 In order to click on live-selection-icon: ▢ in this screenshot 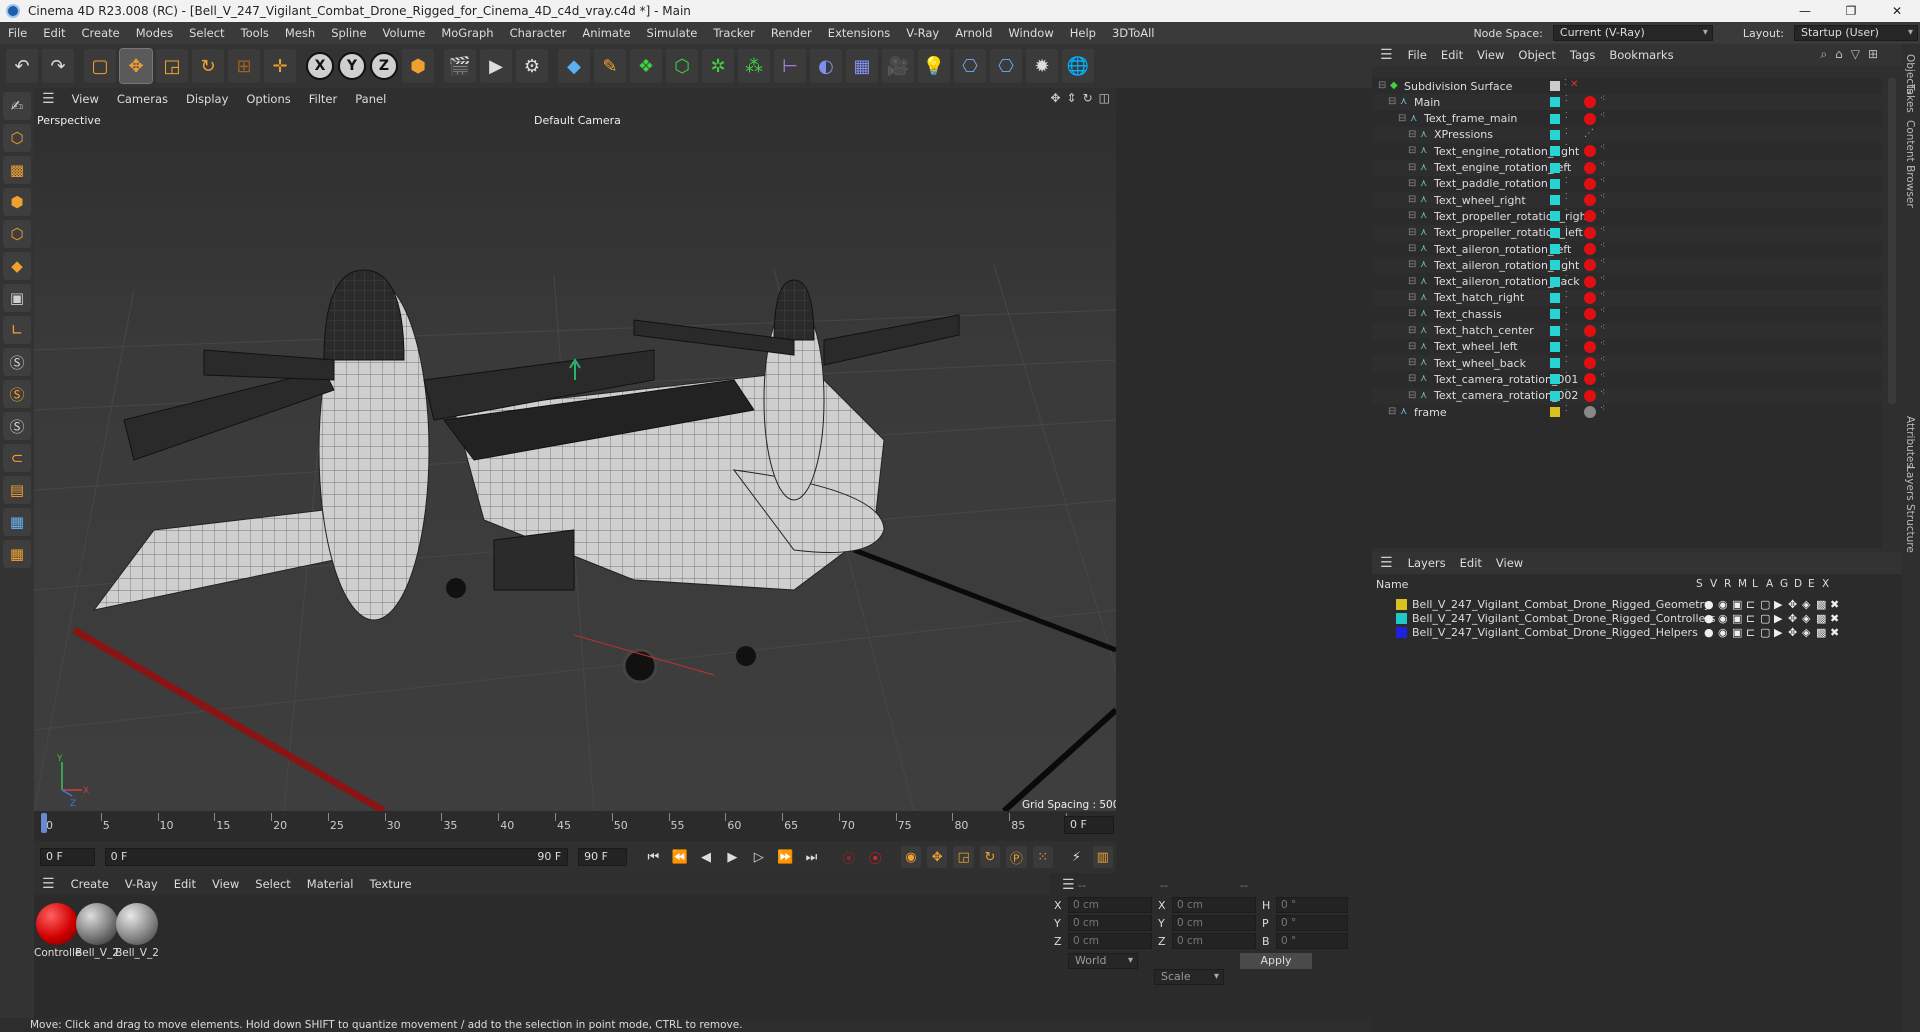, I will do `click(100, 66)`.